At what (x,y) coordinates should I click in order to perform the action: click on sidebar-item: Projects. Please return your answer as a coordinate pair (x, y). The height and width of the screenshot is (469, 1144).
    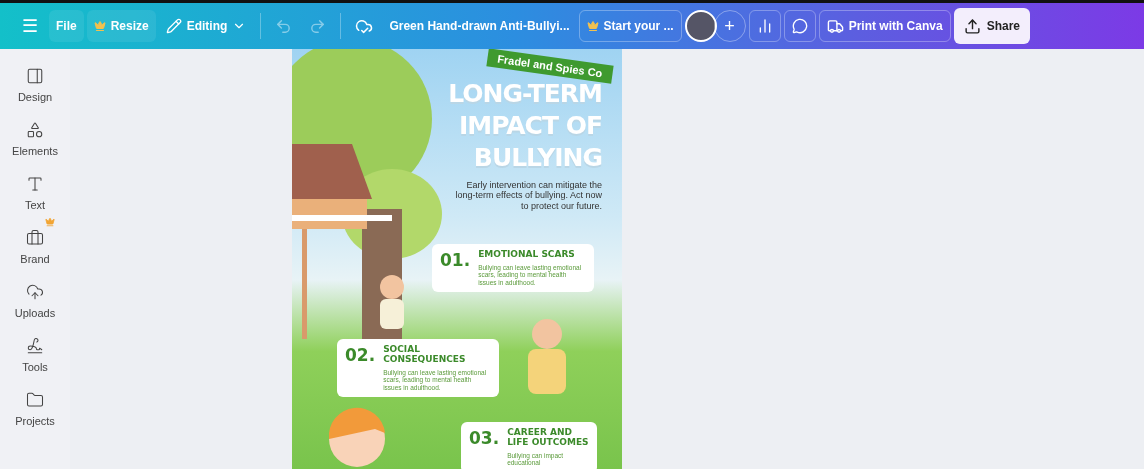
    Looking at the image, I should click on (35, 409).